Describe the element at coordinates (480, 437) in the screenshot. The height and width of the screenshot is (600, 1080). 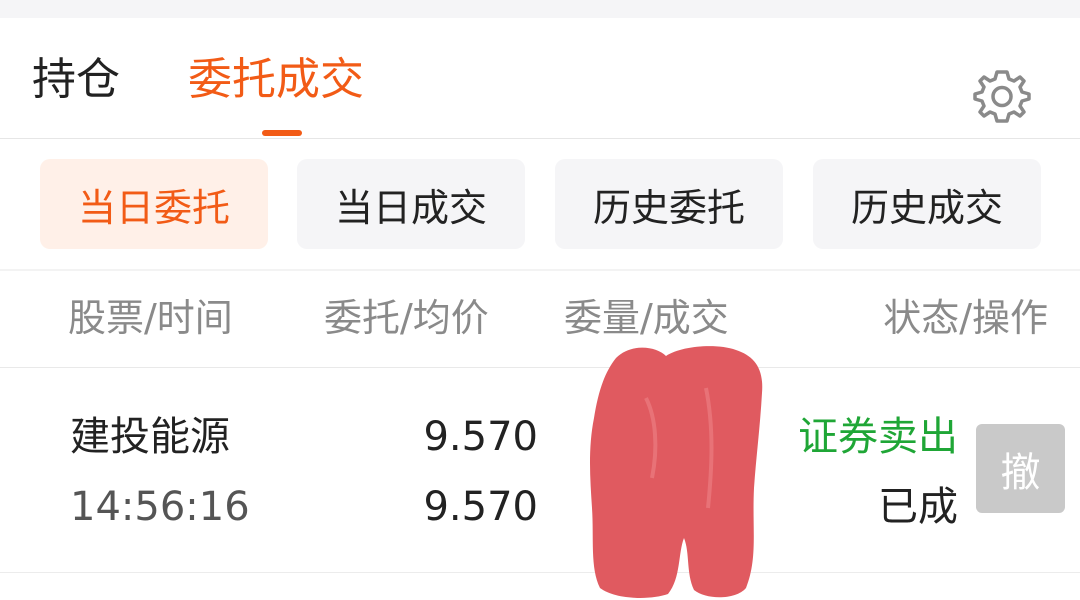
I see `order-price: 9.570` at that location.